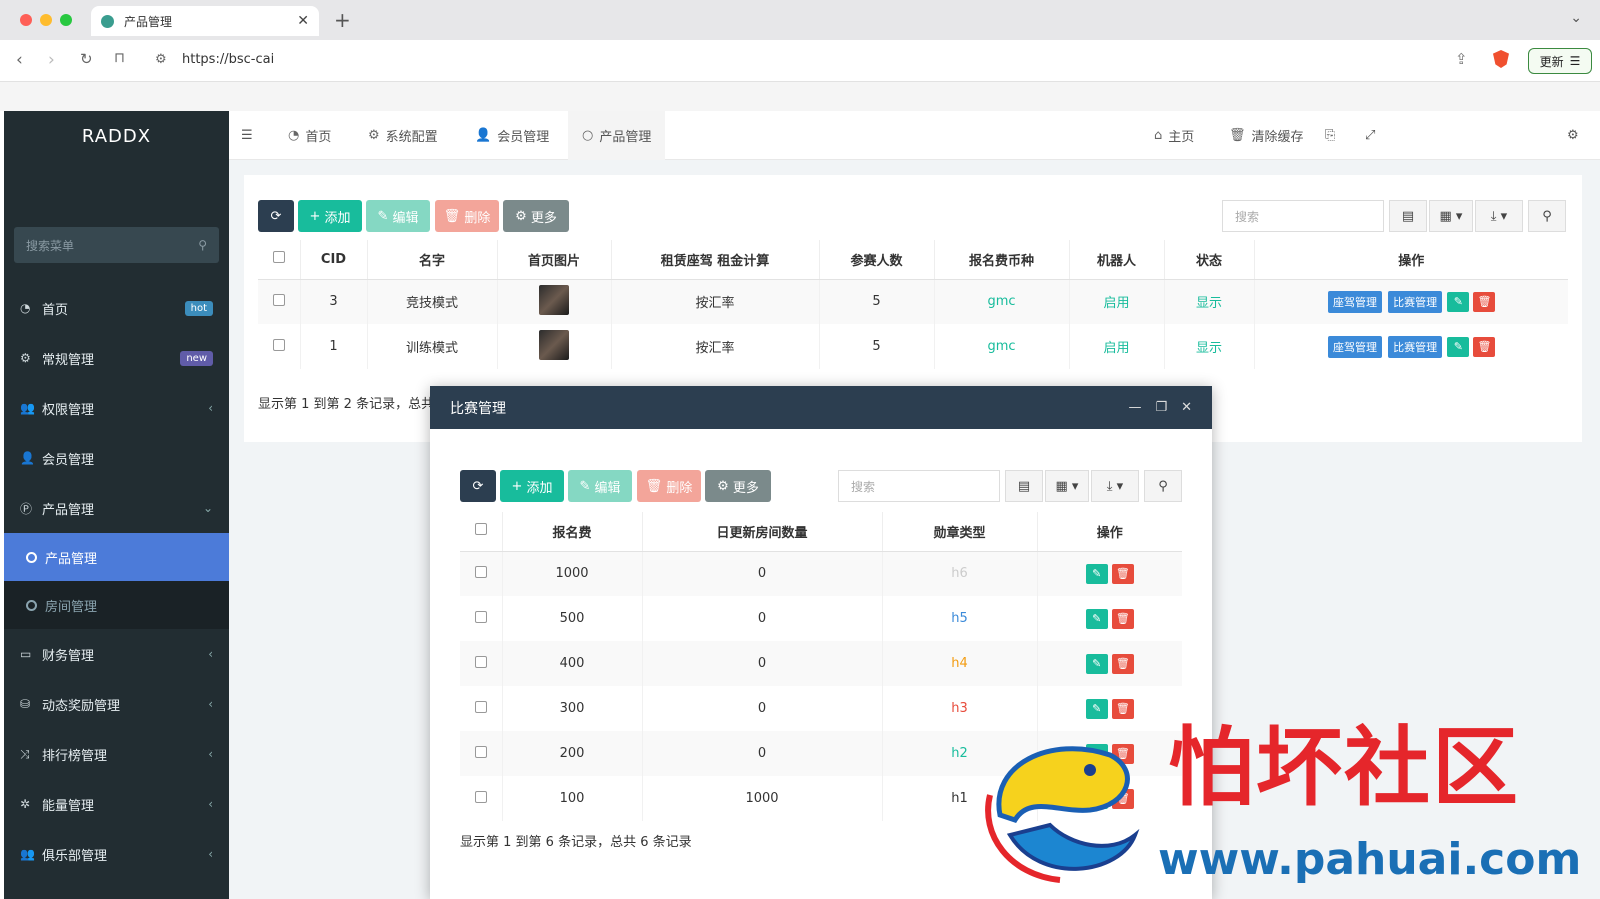  I want to click on reload-icon: ↻, so click(86, 59).